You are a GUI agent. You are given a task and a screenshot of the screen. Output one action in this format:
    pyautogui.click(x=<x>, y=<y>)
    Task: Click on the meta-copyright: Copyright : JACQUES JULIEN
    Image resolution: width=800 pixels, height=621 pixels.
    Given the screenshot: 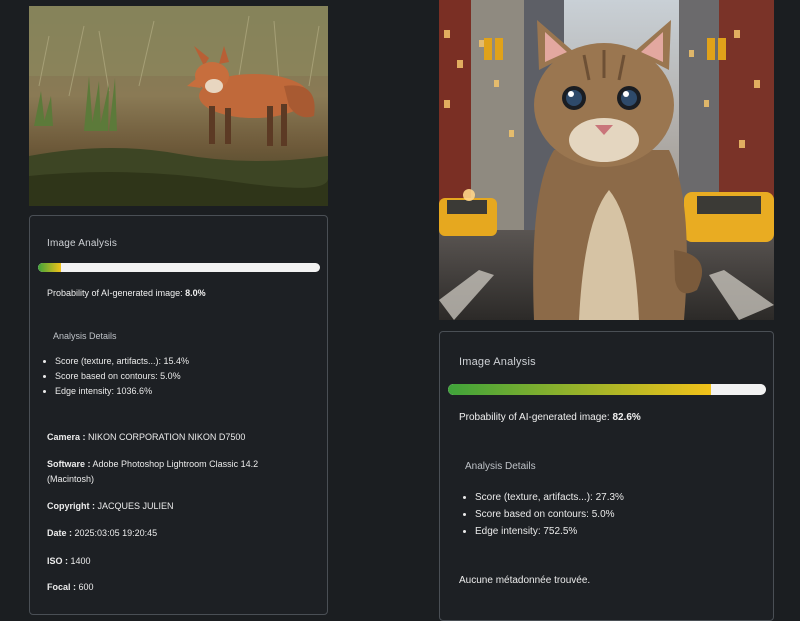 What is the action you would take?
    pyautogui.click(x=167, y=506)
    